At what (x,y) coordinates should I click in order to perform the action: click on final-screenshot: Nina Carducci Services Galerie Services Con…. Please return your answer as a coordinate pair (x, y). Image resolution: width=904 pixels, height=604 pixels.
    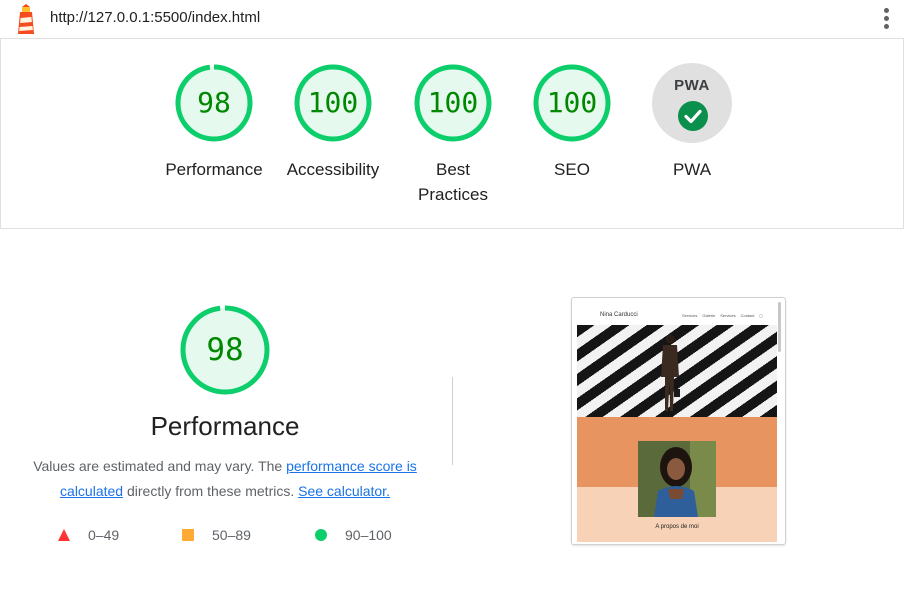
    Looking at the image, I should click on (678, 421).